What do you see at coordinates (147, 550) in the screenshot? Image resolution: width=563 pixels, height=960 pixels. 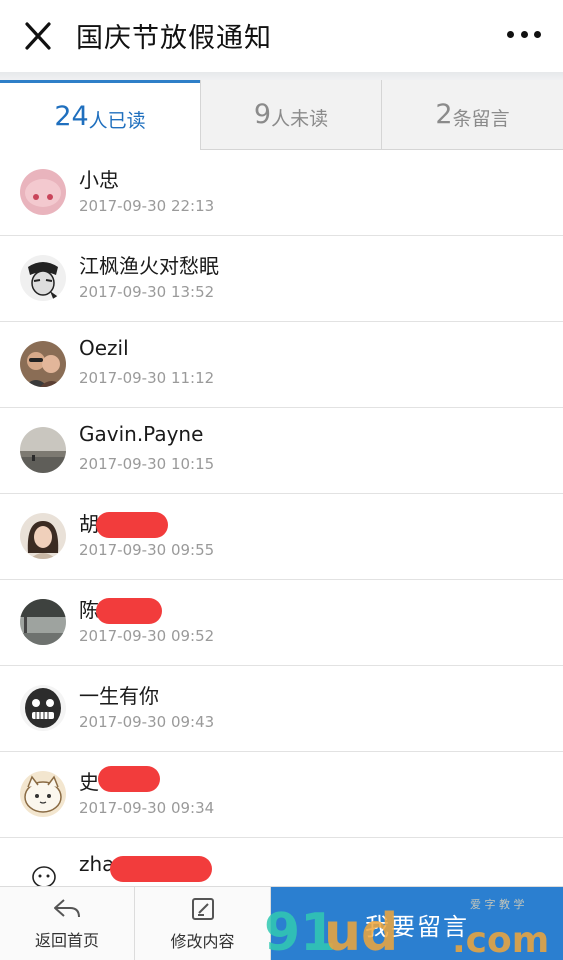 I see `read-time: 2017-09-30 09:55` at bounding box center [147, 550].